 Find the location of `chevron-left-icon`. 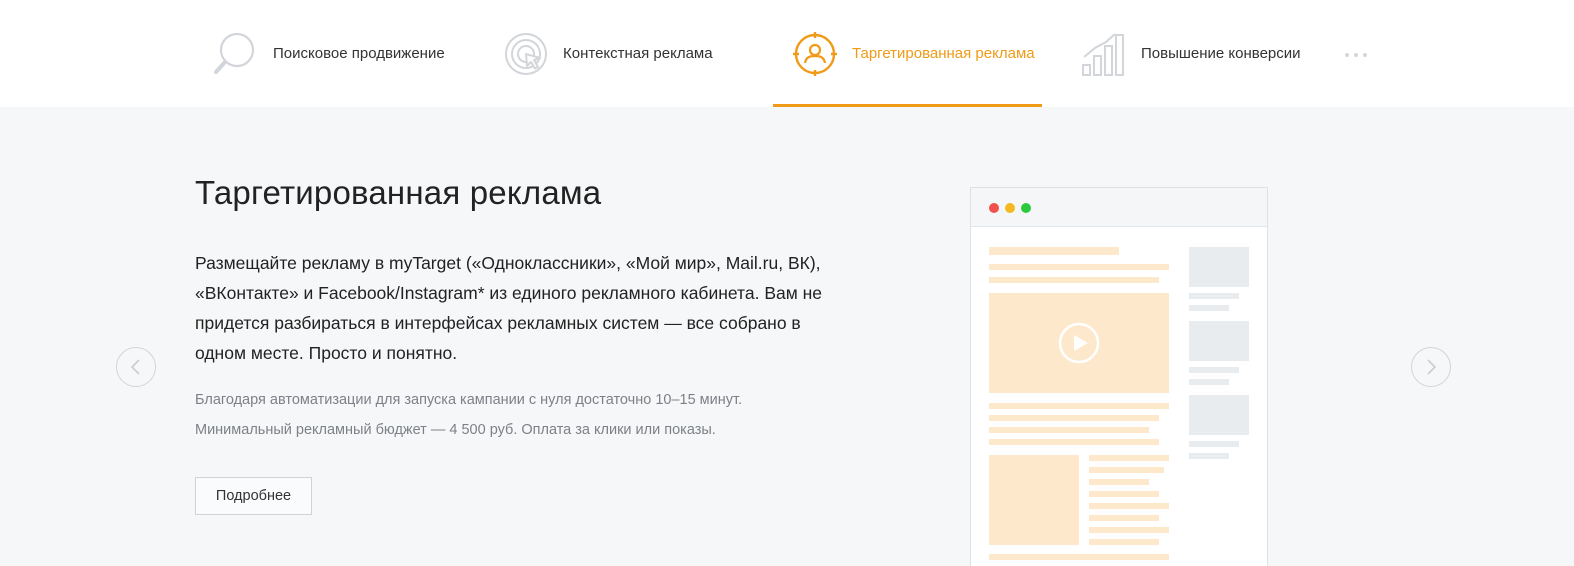

chevron-left-icon is located at coordinates (135, 367).